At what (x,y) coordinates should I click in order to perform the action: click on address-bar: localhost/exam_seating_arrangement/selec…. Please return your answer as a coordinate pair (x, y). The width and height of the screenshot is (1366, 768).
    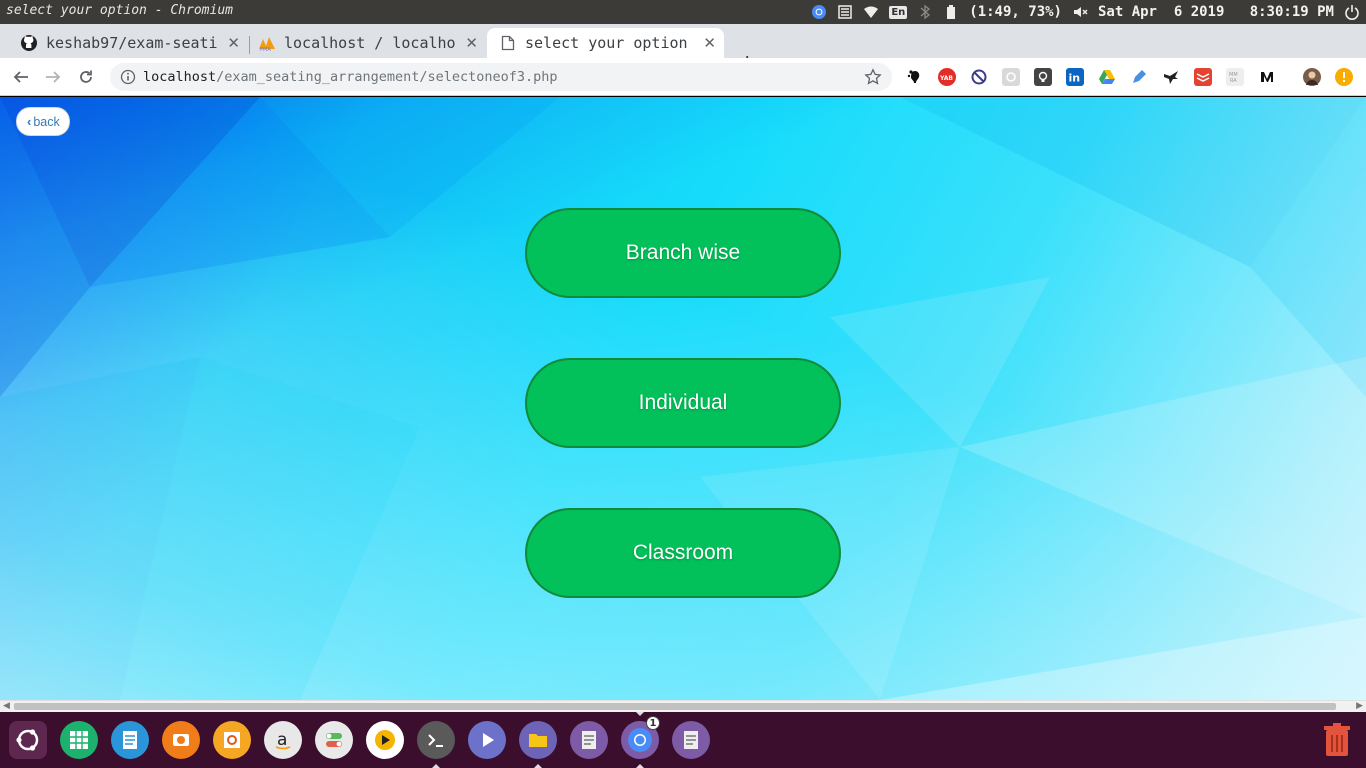
    Looking at the image, I should click on (501, 77).